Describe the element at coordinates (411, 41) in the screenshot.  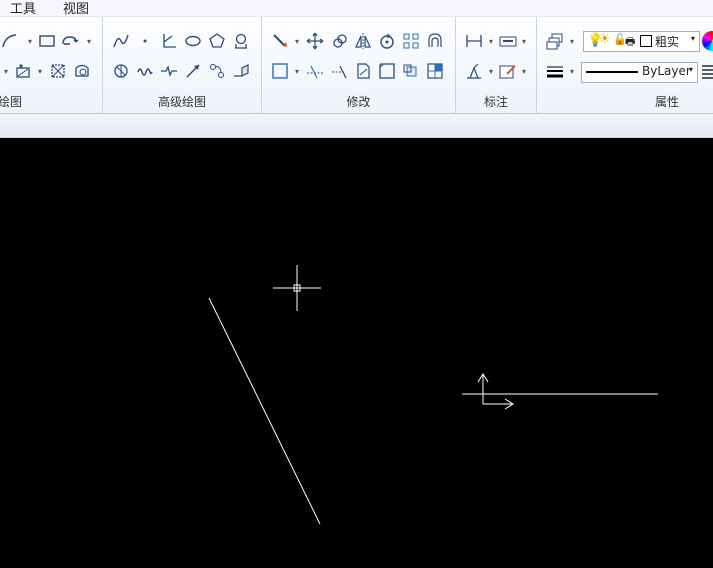
I see `array-icon` at that location.